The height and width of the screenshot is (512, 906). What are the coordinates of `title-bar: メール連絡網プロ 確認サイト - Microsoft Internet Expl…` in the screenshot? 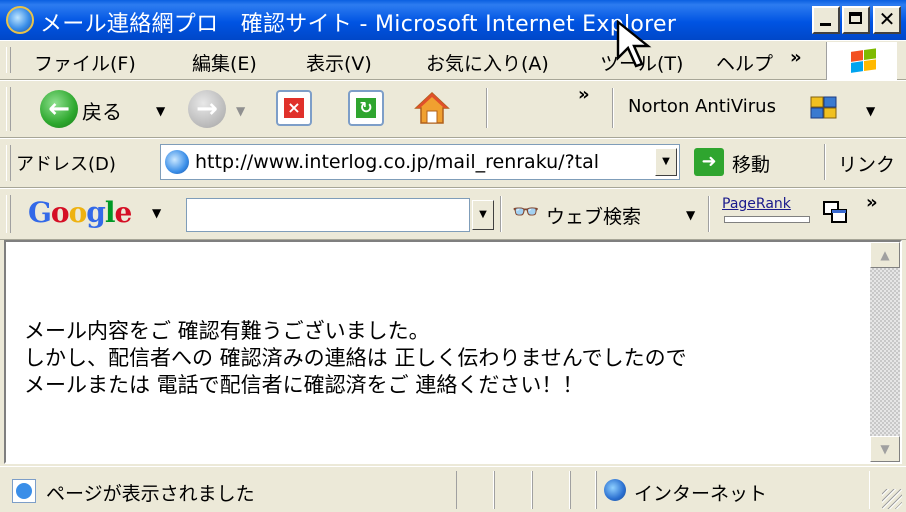 It's located at (453, 20).